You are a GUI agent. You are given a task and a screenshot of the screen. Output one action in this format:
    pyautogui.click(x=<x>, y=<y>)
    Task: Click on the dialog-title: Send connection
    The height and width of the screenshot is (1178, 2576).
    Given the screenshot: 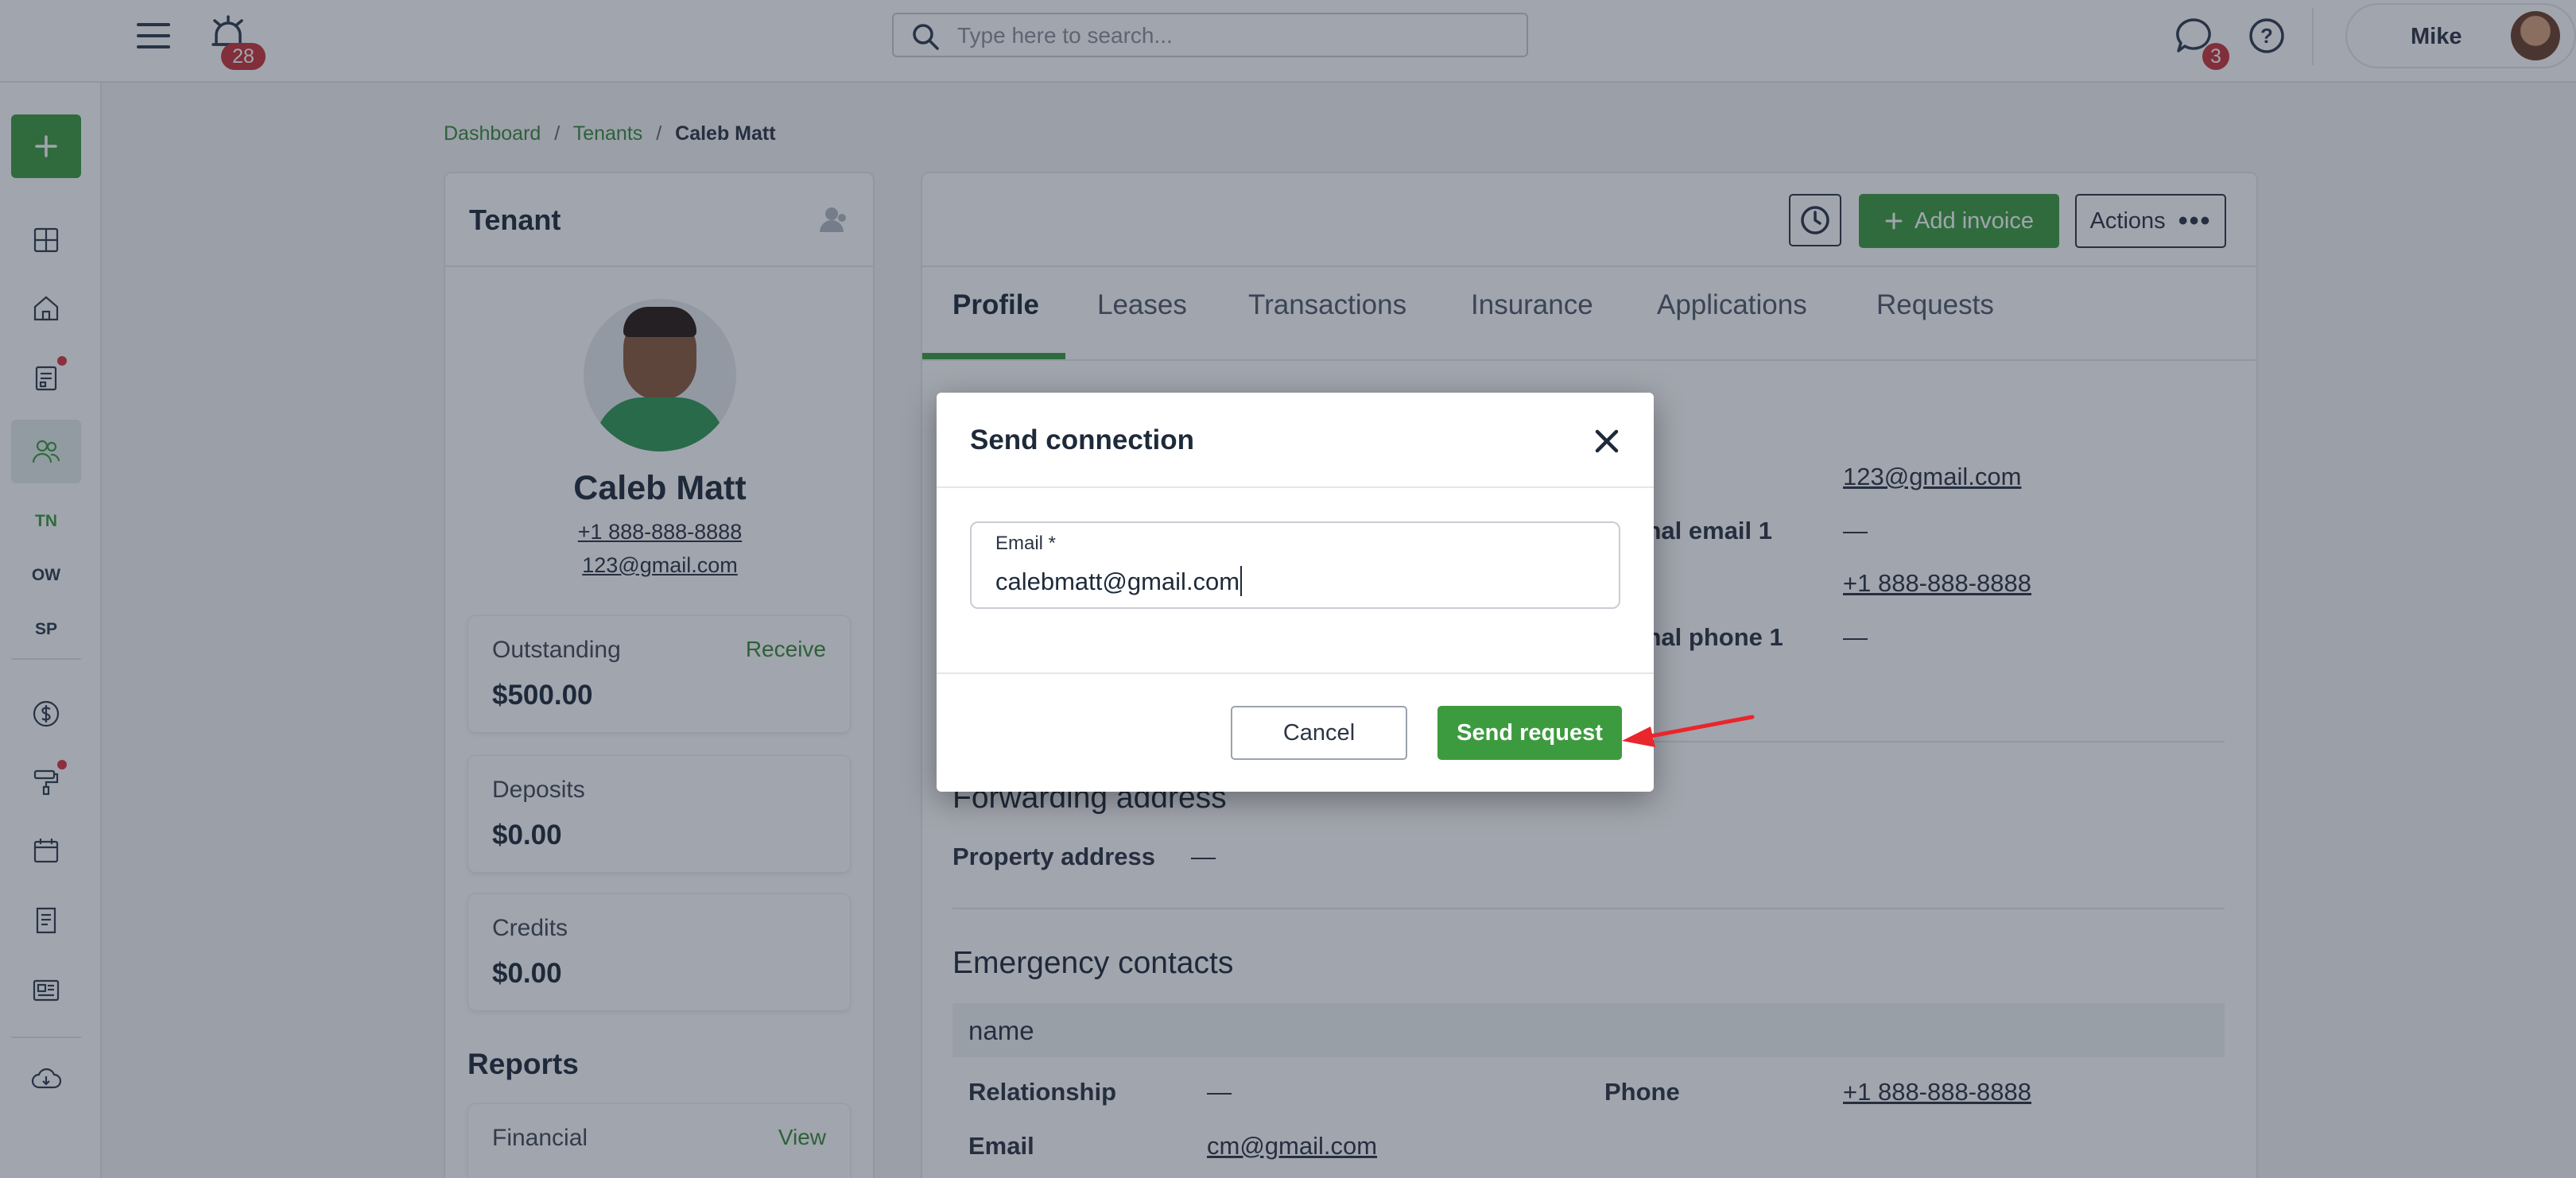 What is the action you would take?
    pyautogui.click(x=1082, y=439)
    